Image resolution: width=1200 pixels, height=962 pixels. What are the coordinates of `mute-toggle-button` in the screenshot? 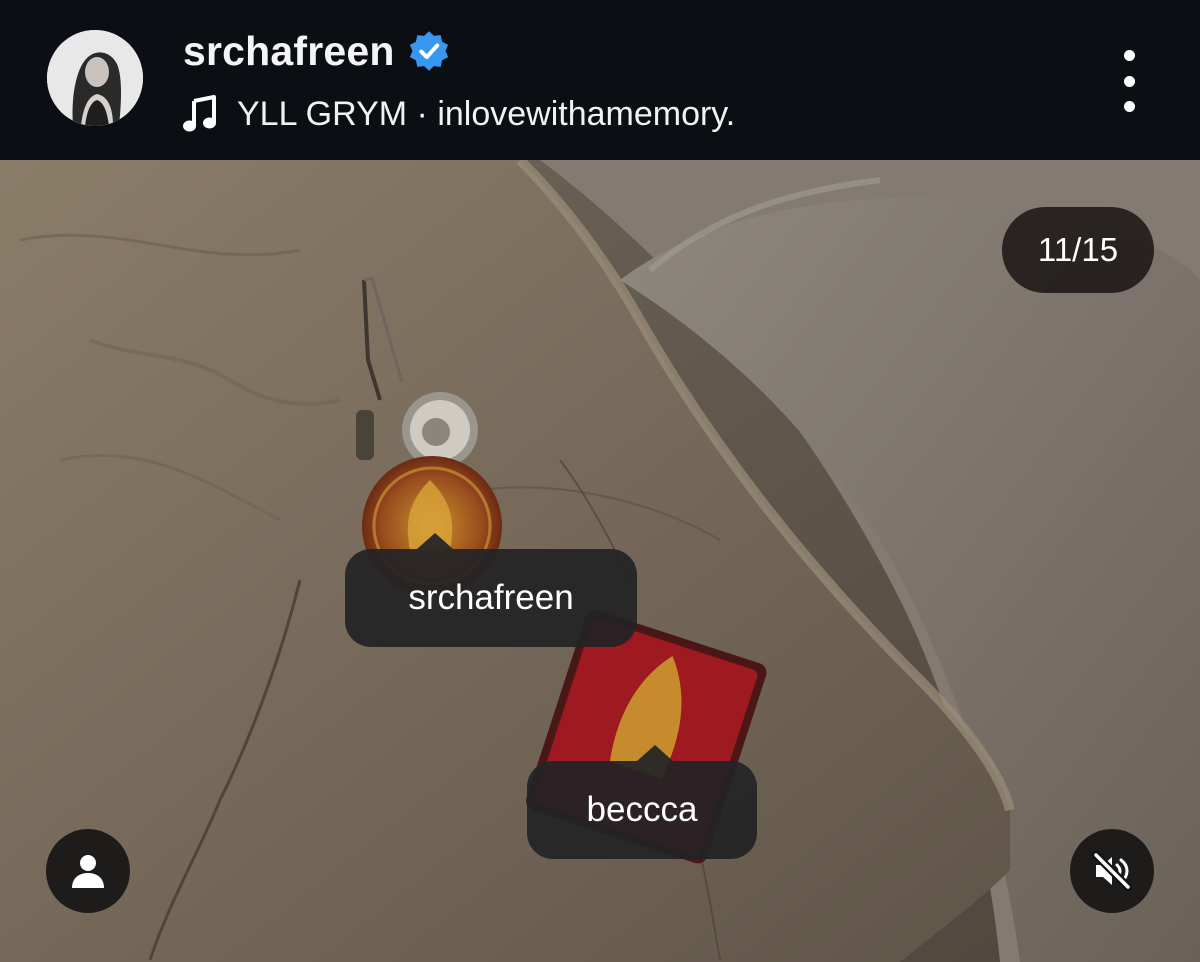 It's located at (1112, 871).